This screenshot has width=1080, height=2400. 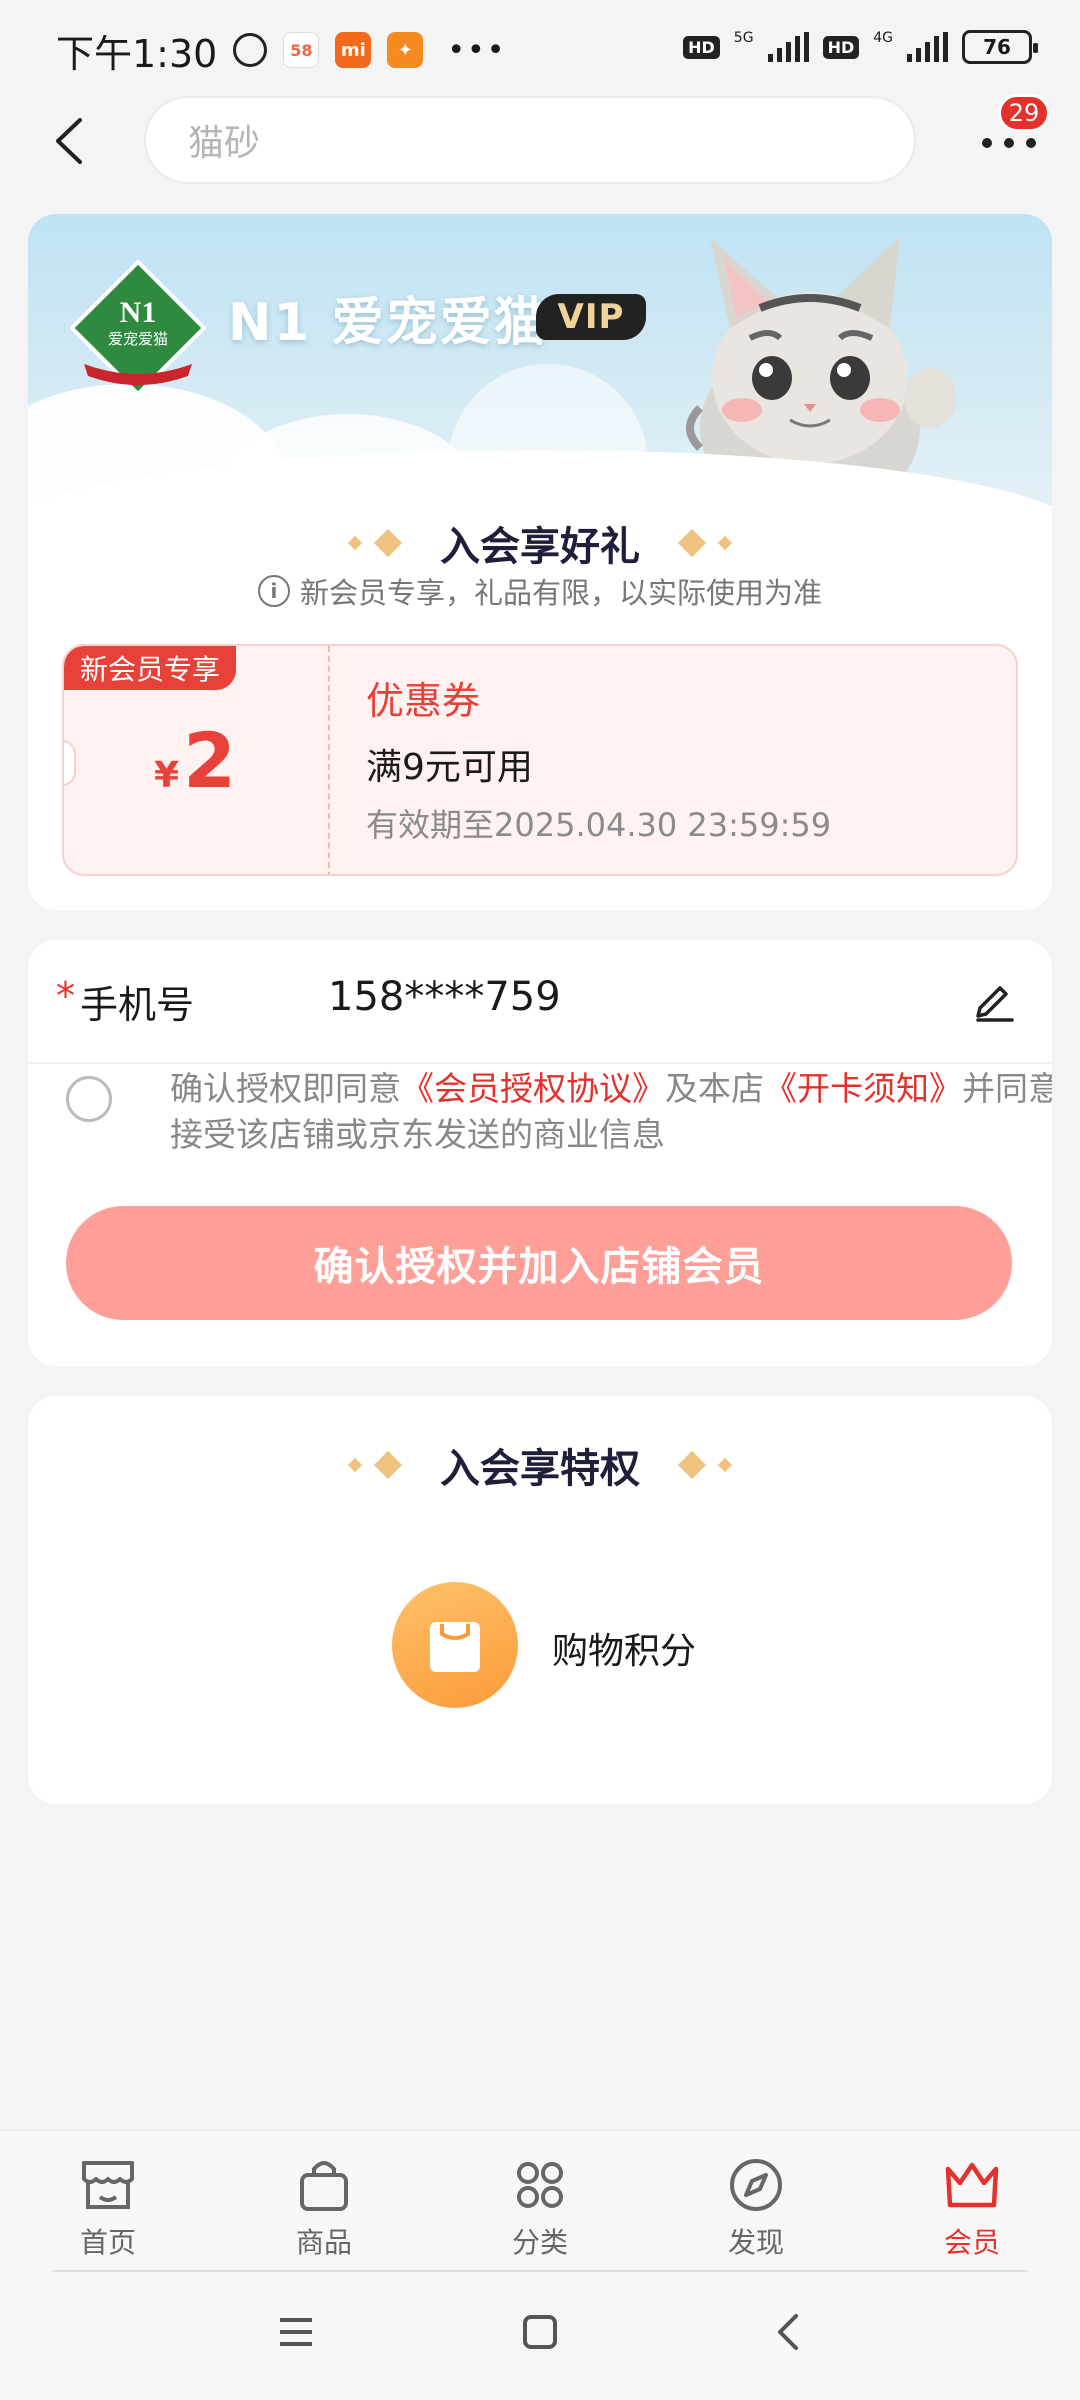 I want to click on agree-mid: 及本店, so click(x=714, y=1088).